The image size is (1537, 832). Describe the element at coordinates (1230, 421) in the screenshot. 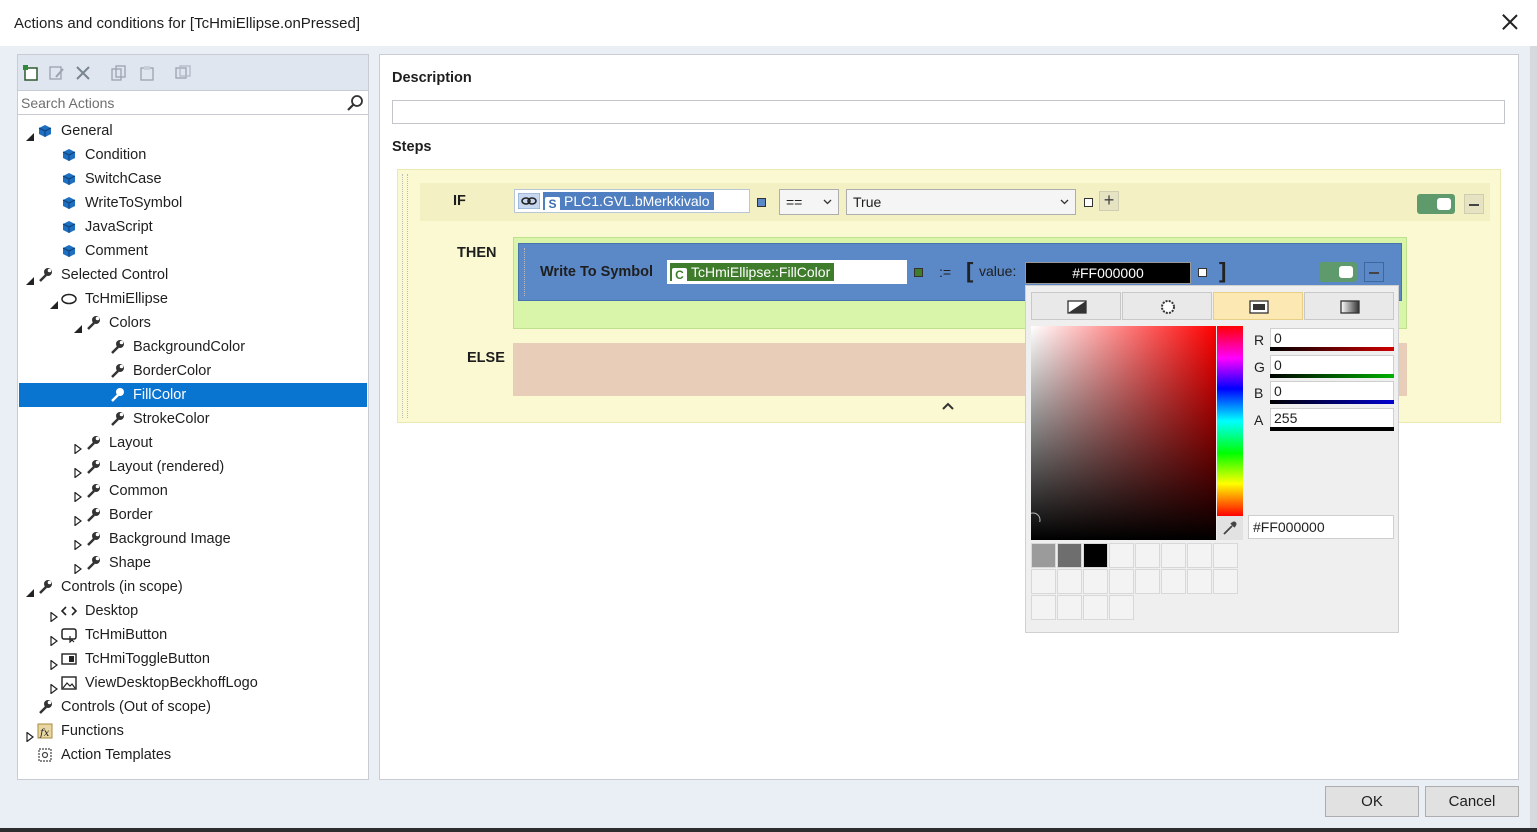

I see `hue-slider` at that location.